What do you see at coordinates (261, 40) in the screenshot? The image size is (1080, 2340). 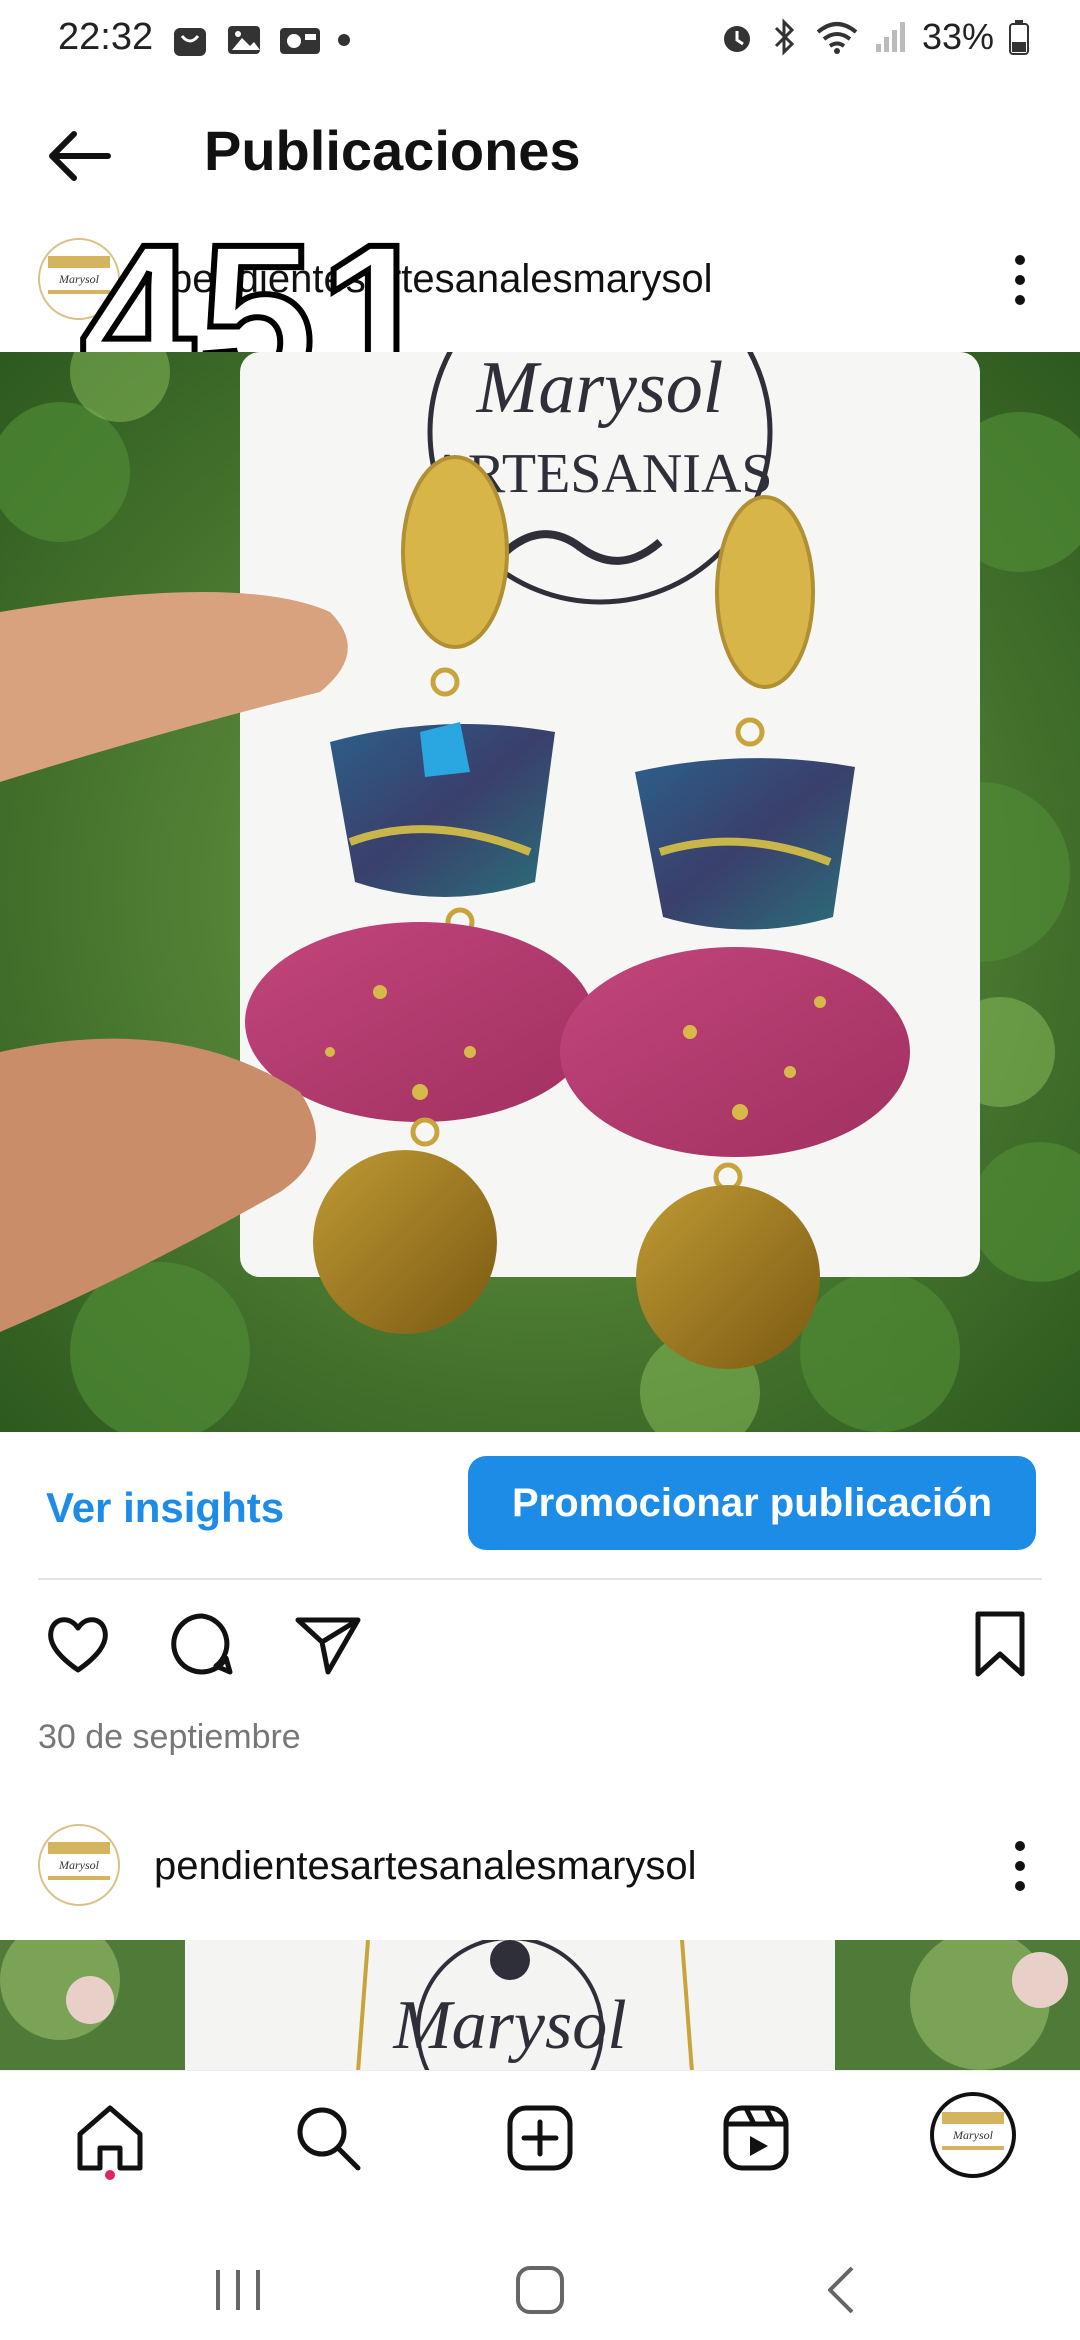 I see `status-left-icons` at bounding box center [261, 40].